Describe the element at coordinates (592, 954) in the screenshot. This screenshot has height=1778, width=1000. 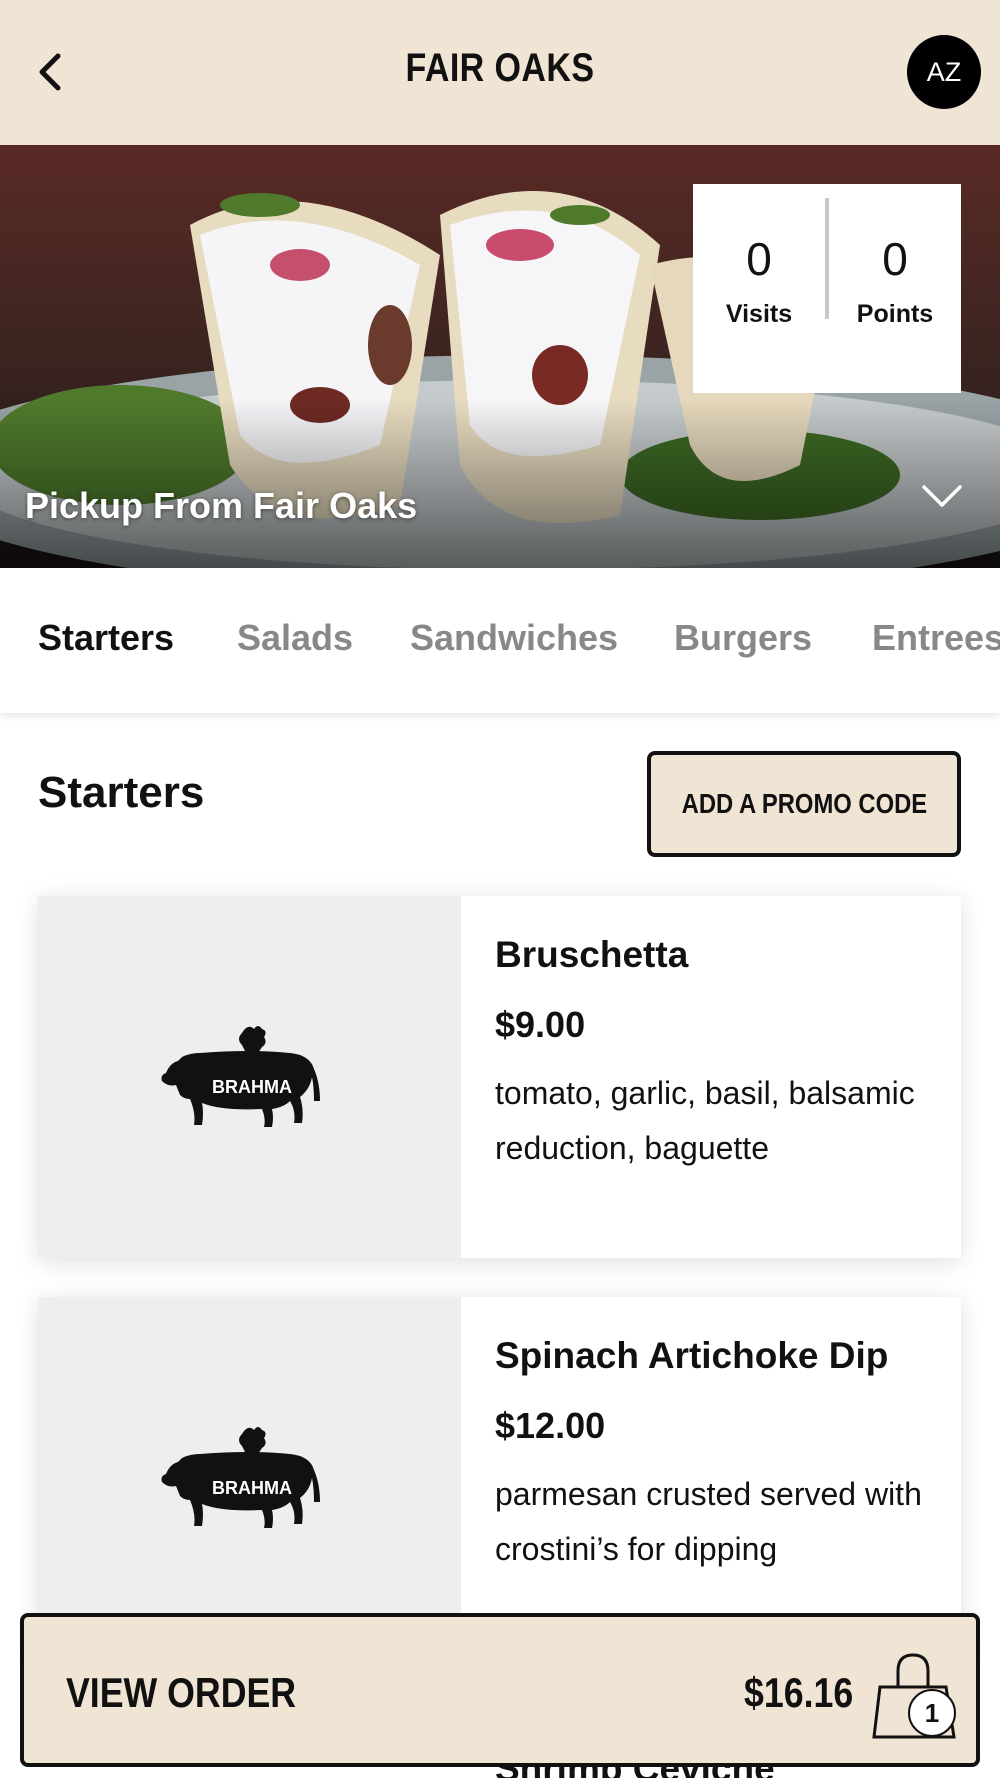
I see `item-name: Bruschetta` at that location.